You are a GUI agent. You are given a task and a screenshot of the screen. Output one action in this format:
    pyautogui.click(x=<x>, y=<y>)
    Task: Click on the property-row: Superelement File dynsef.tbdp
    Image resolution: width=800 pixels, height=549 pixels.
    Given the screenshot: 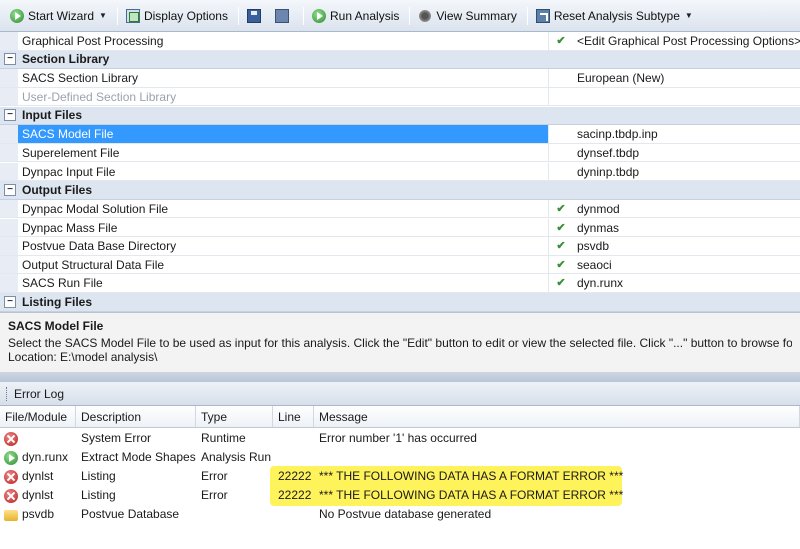 What is the action you would take?
    pyautogui.click(x=400, y=153)
    